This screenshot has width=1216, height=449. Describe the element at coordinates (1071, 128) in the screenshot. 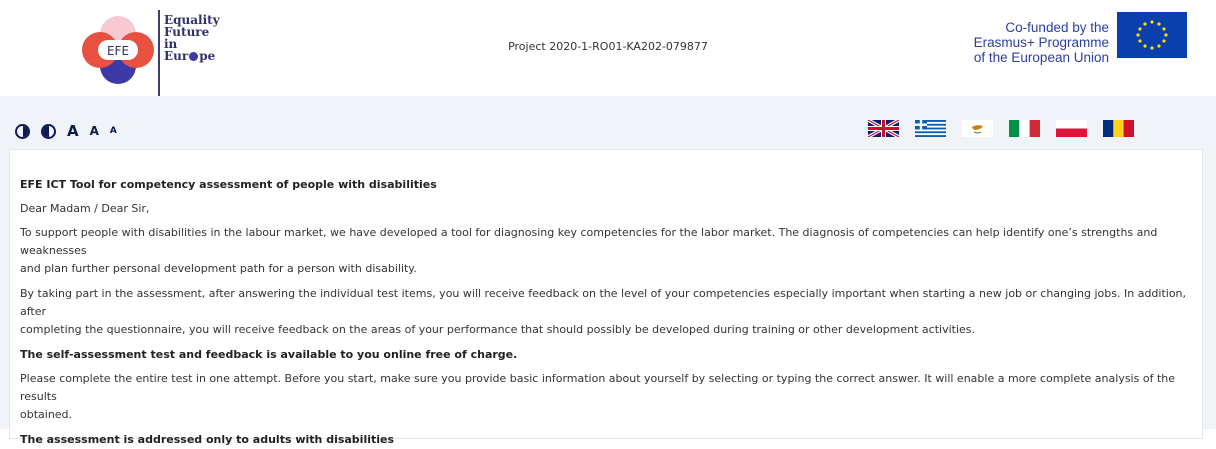

I see `poland-flag-icon` at that location.